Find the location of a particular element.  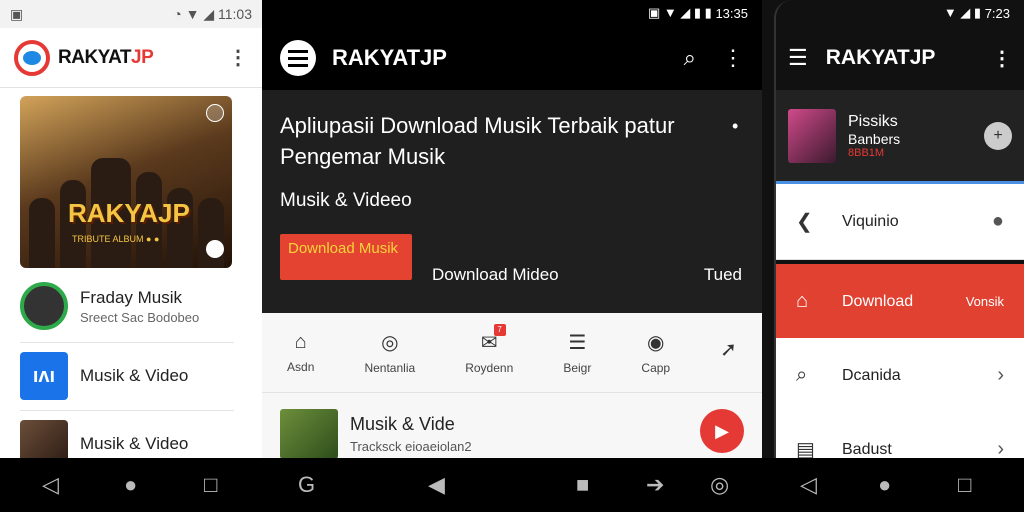

nav-item-nentanlia: ◎ Nentanlia is located at coordinates (389, 352).